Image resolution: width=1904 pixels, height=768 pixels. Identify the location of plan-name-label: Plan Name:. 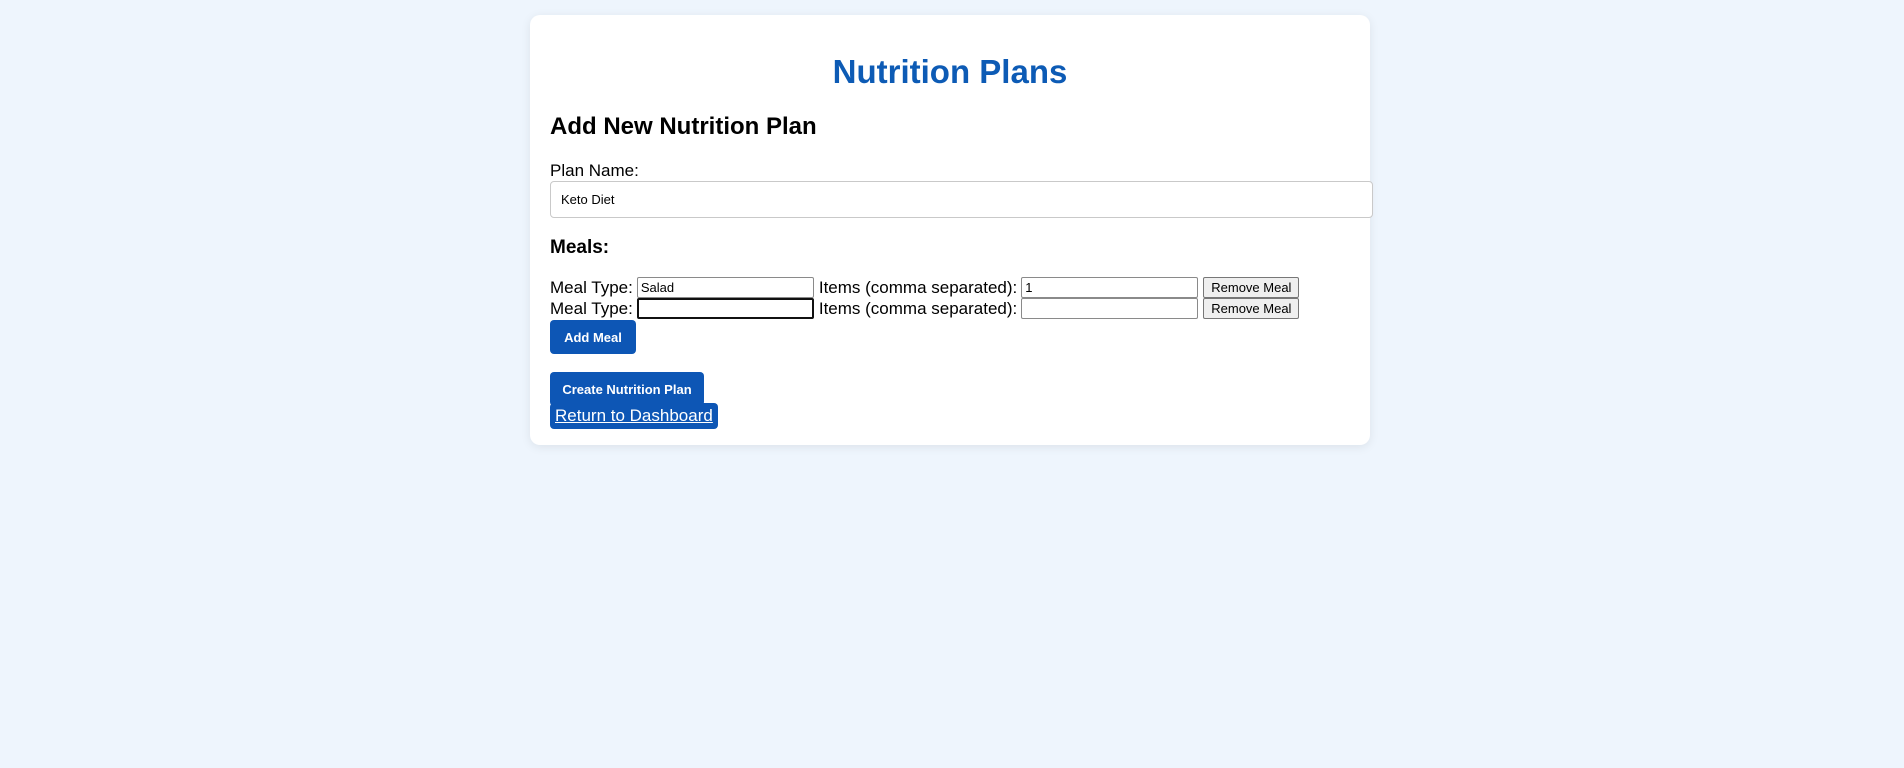
(594, 170).